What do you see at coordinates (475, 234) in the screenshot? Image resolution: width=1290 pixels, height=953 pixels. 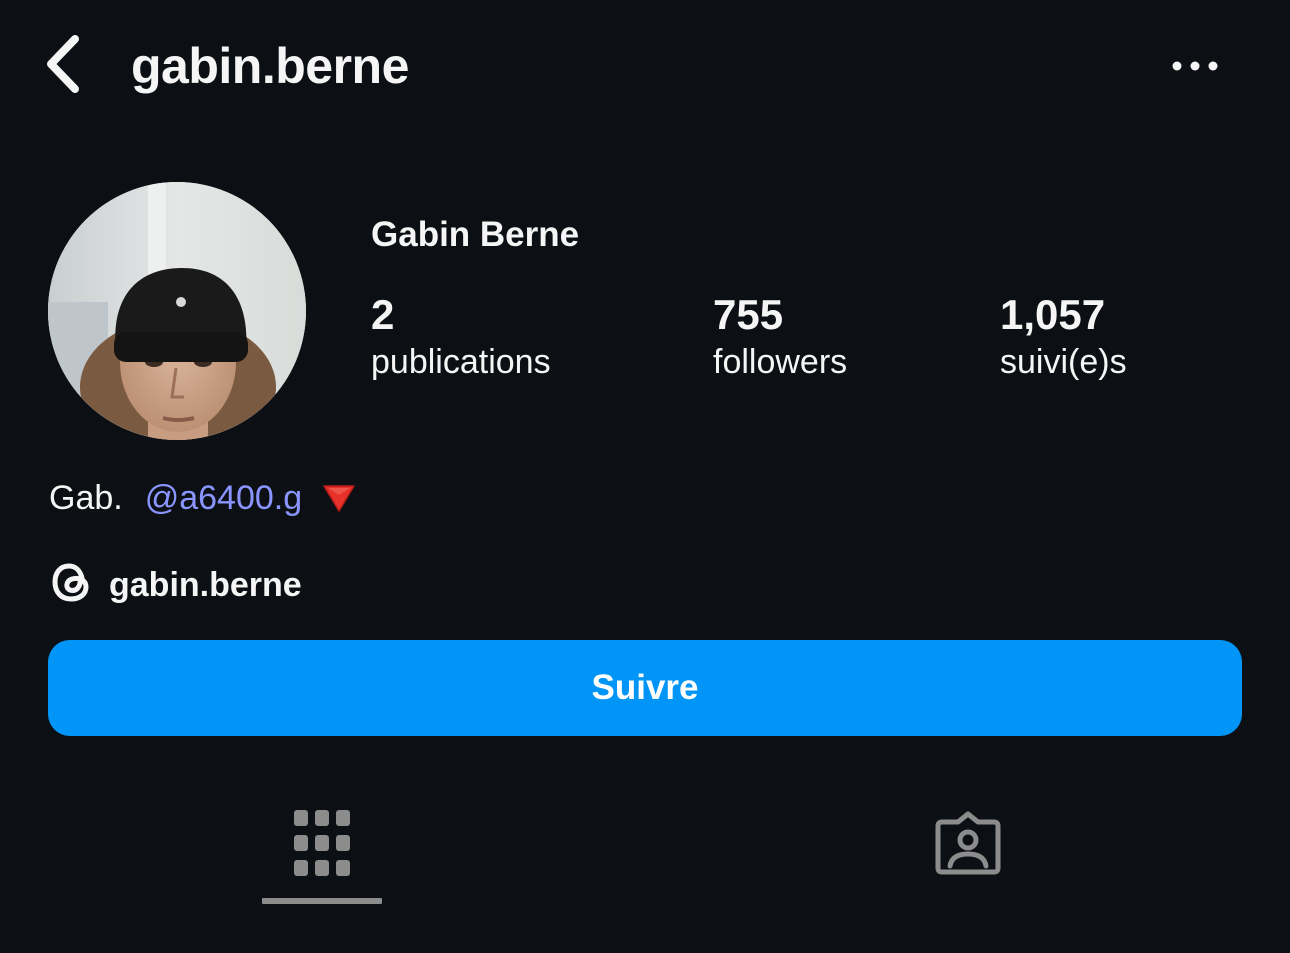 I see `profile-full-name: Gabin Berne` at bounding box center [475, 234].